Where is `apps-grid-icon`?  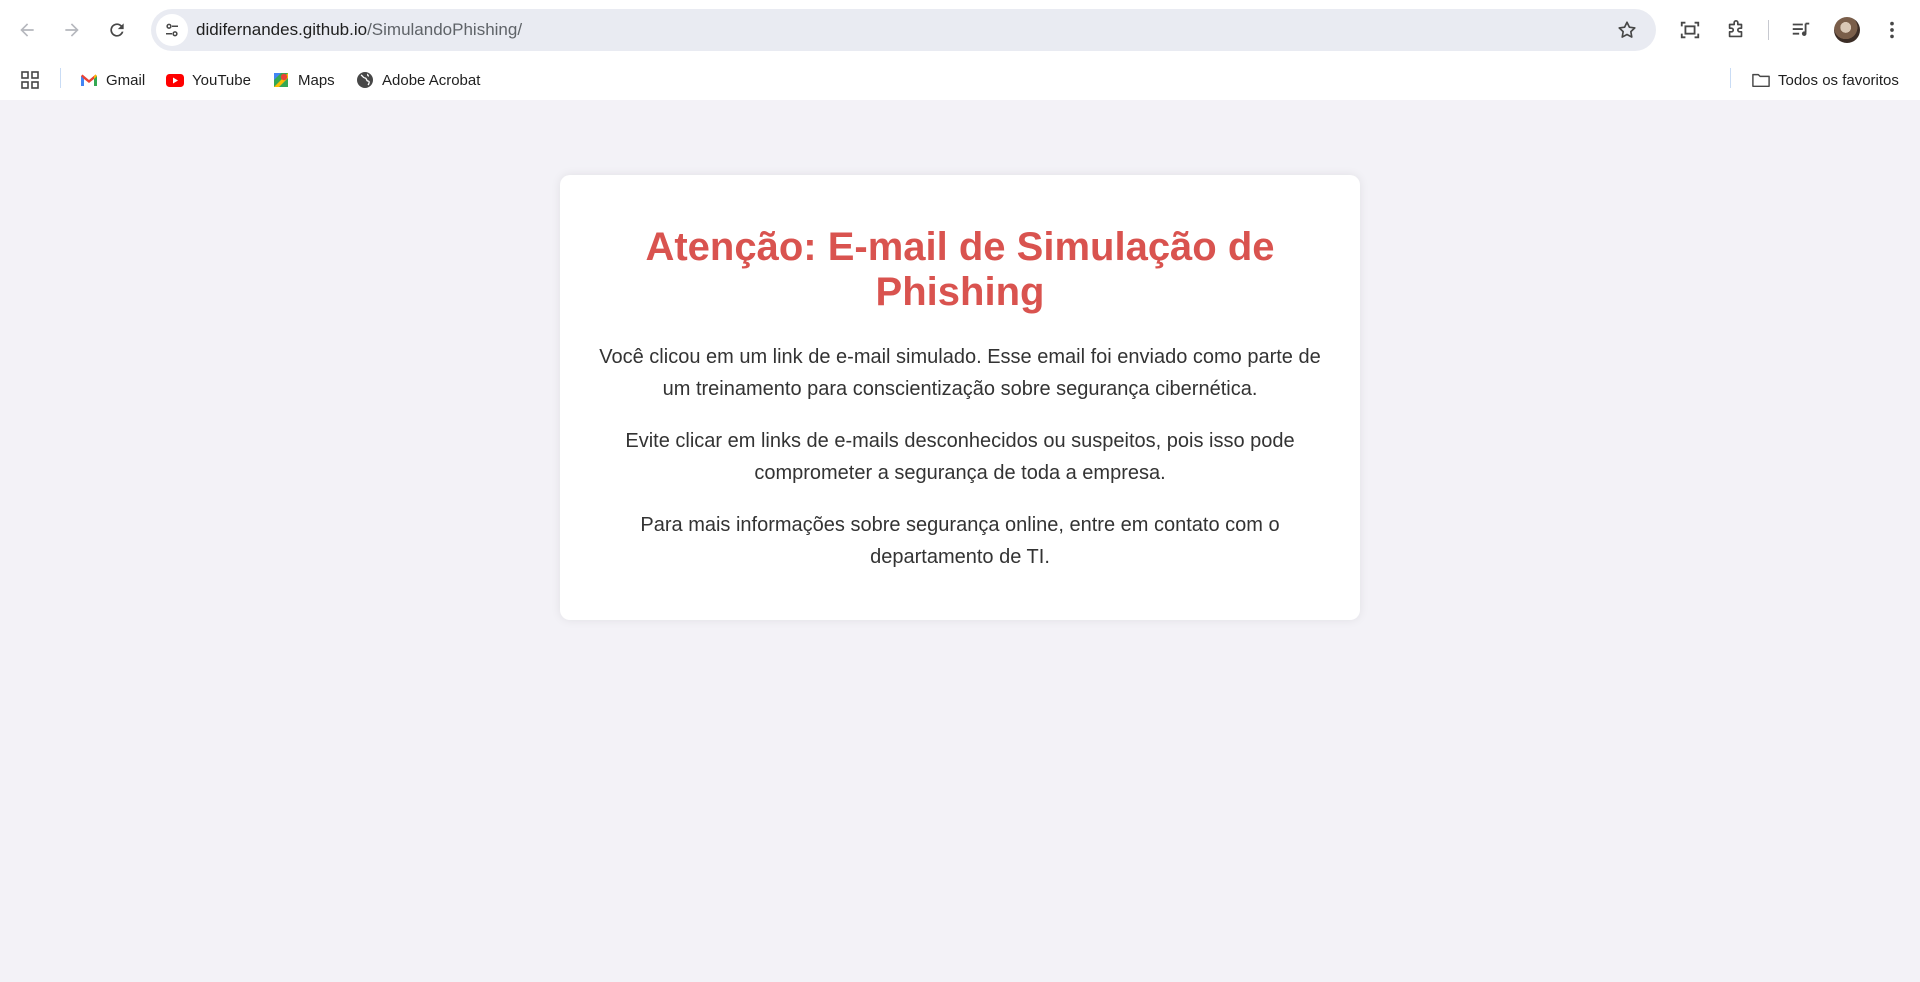 apps-grid-icon is located at coordinates (30, 80).